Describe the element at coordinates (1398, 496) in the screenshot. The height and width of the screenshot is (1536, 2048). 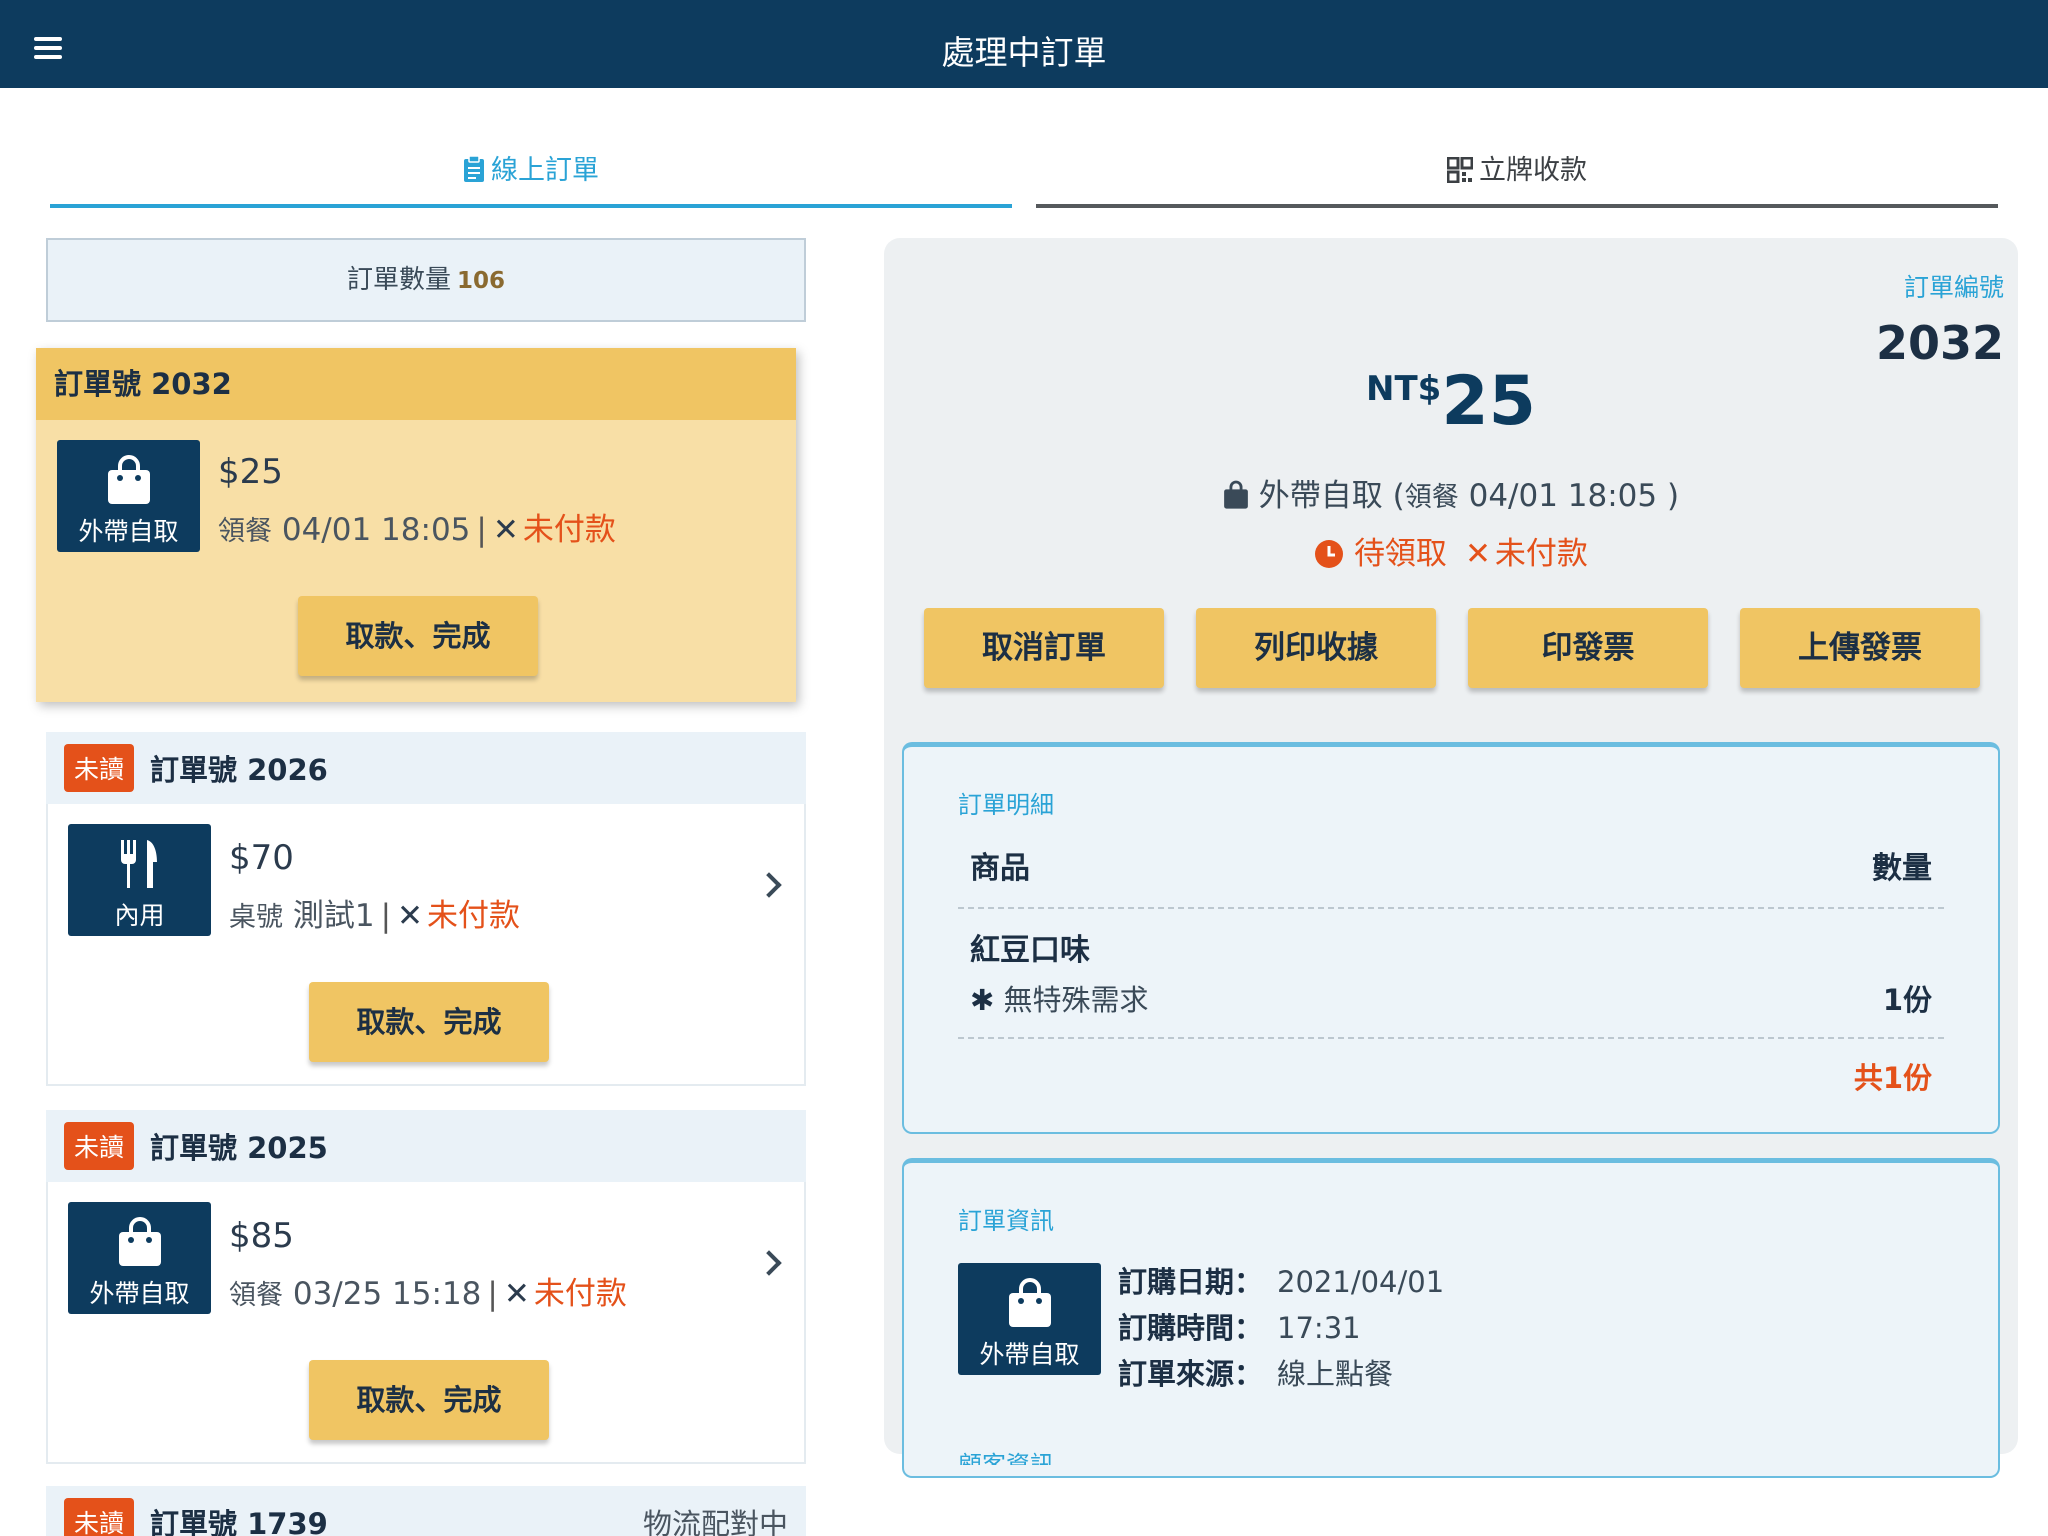
I see `pickup-open-paren: (` at that location.